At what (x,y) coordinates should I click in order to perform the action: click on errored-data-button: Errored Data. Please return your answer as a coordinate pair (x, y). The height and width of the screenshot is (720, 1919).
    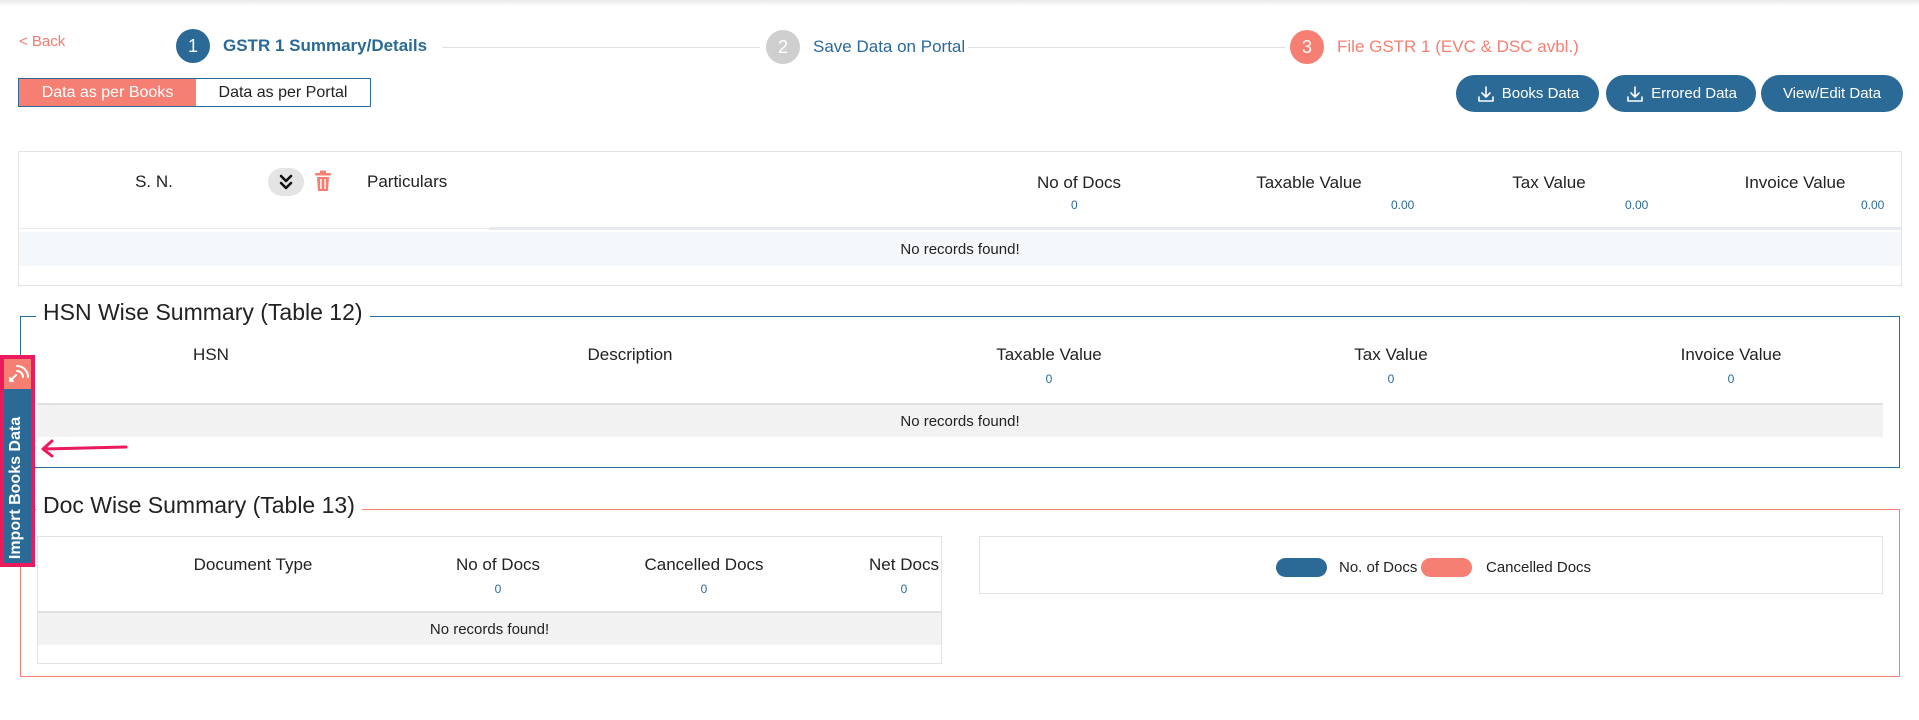
    Looking at the image, I should click on (1681, 93).